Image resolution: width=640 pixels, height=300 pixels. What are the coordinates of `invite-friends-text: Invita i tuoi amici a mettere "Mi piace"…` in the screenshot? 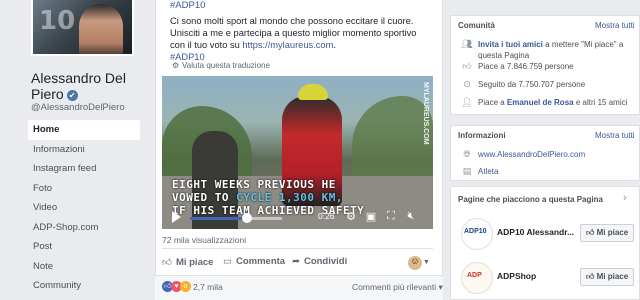 It's located at (557, 50).